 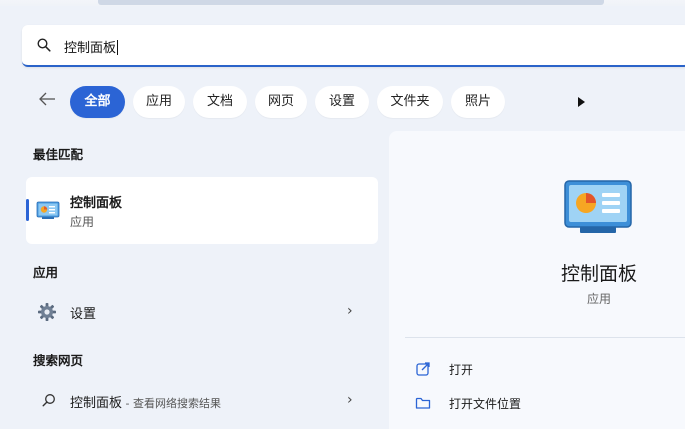 I want to click on apps-heading: 应用, so click(x=46, y=272).